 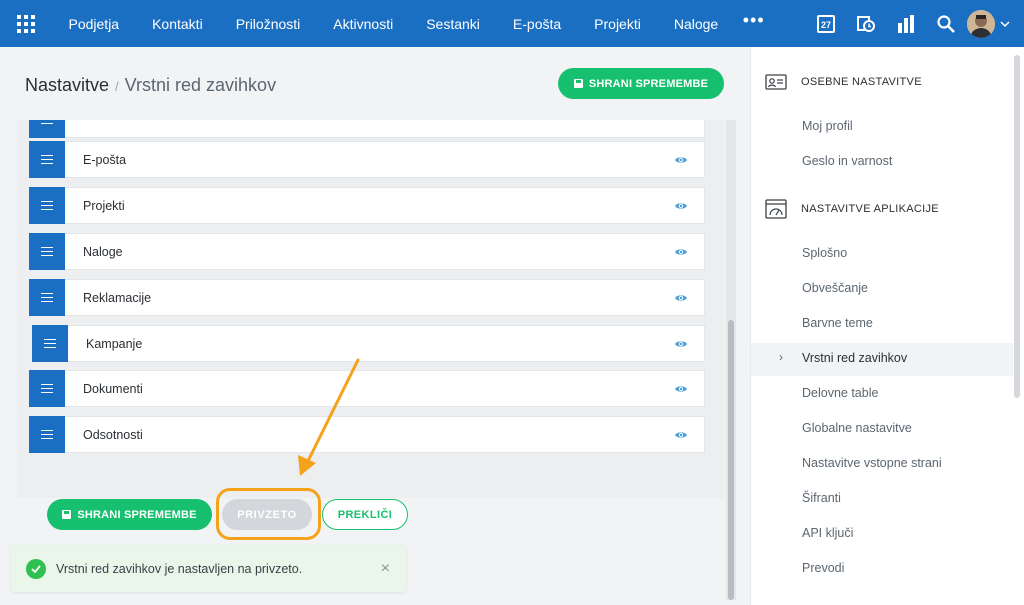 I want to click on section-app-settings: NASTAVITVE APLIKACIJE, so click(x=852, y=209).